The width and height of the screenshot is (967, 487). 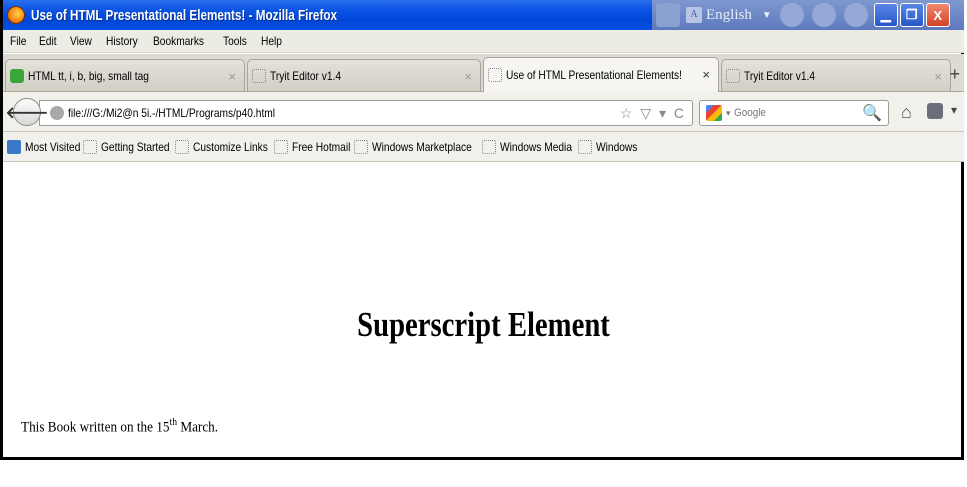 What do you see at coordinates (694, 15) in the screenshot?
I see `language-icon: A` at bounding box center [694, 15].